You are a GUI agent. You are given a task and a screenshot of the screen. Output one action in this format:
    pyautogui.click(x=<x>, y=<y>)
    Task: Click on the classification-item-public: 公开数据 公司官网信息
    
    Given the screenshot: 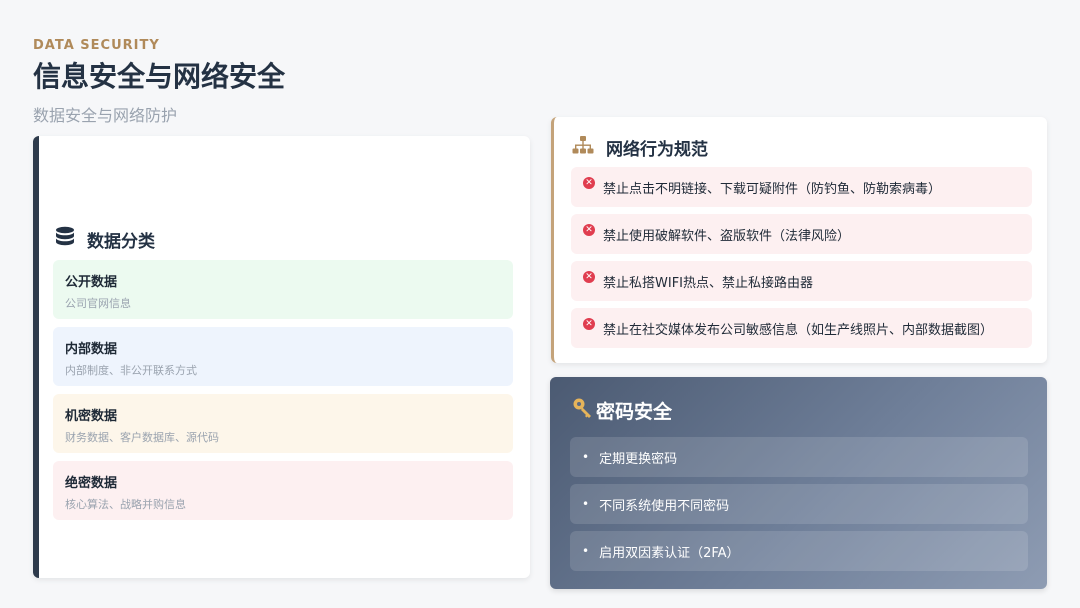 What is the action you would take?
    pyautogui.click(x=283, y=289)
    